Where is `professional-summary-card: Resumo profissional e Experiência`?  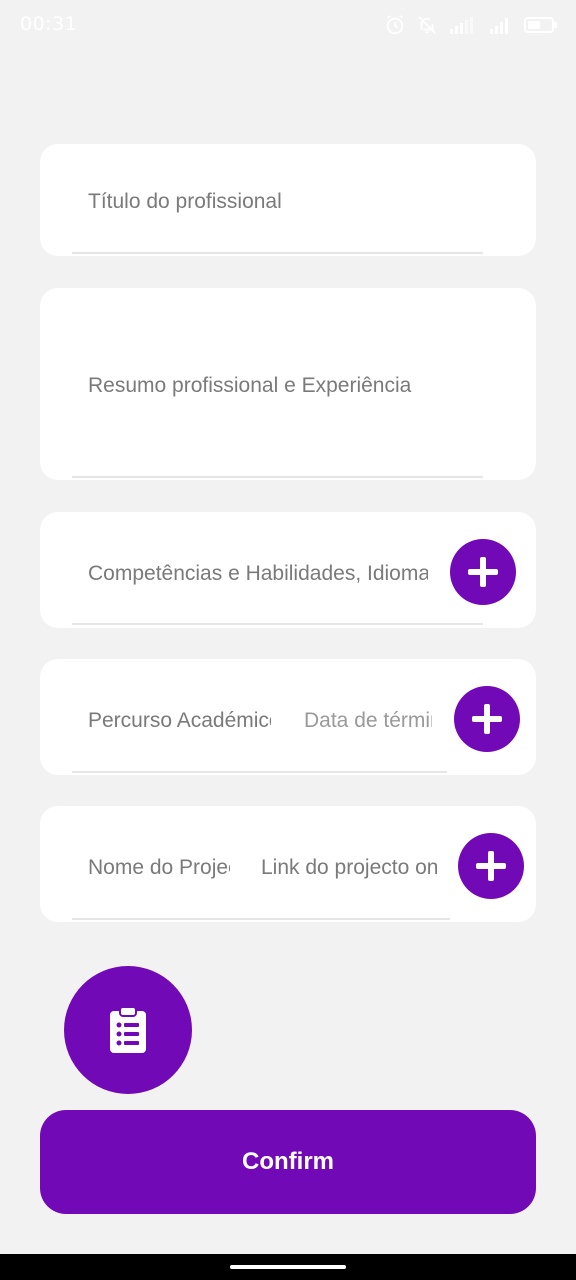 professional-summary-card: Resumo profissional e Experiência is located at coordinates (288, 384).